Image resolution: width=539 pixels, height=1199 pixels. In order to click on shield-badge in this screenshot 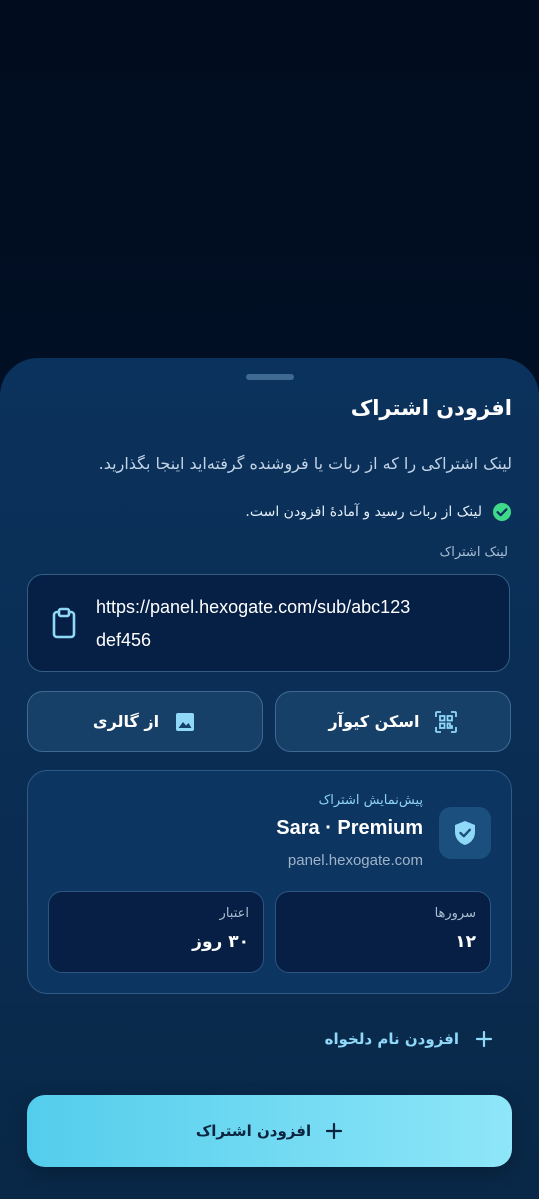, I will do `click(465, 833)`.